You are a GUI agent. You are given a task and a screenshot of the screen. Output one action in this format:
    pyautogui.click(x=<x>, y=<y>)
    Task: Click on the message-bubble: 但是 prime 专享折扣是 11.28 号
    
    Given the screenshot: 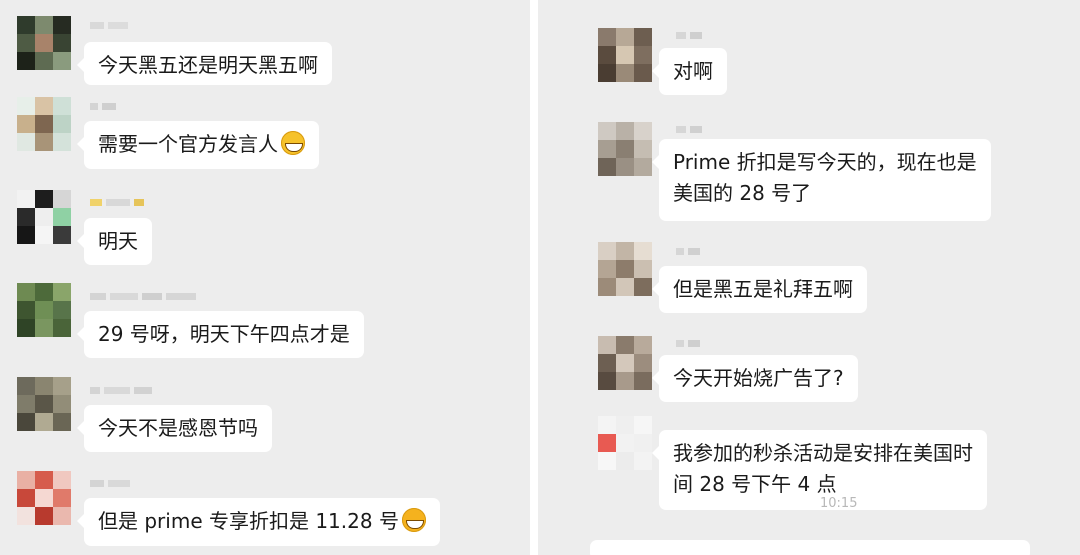 What is the action you would take?
    pyautogui.click(x=258, y=522)
    